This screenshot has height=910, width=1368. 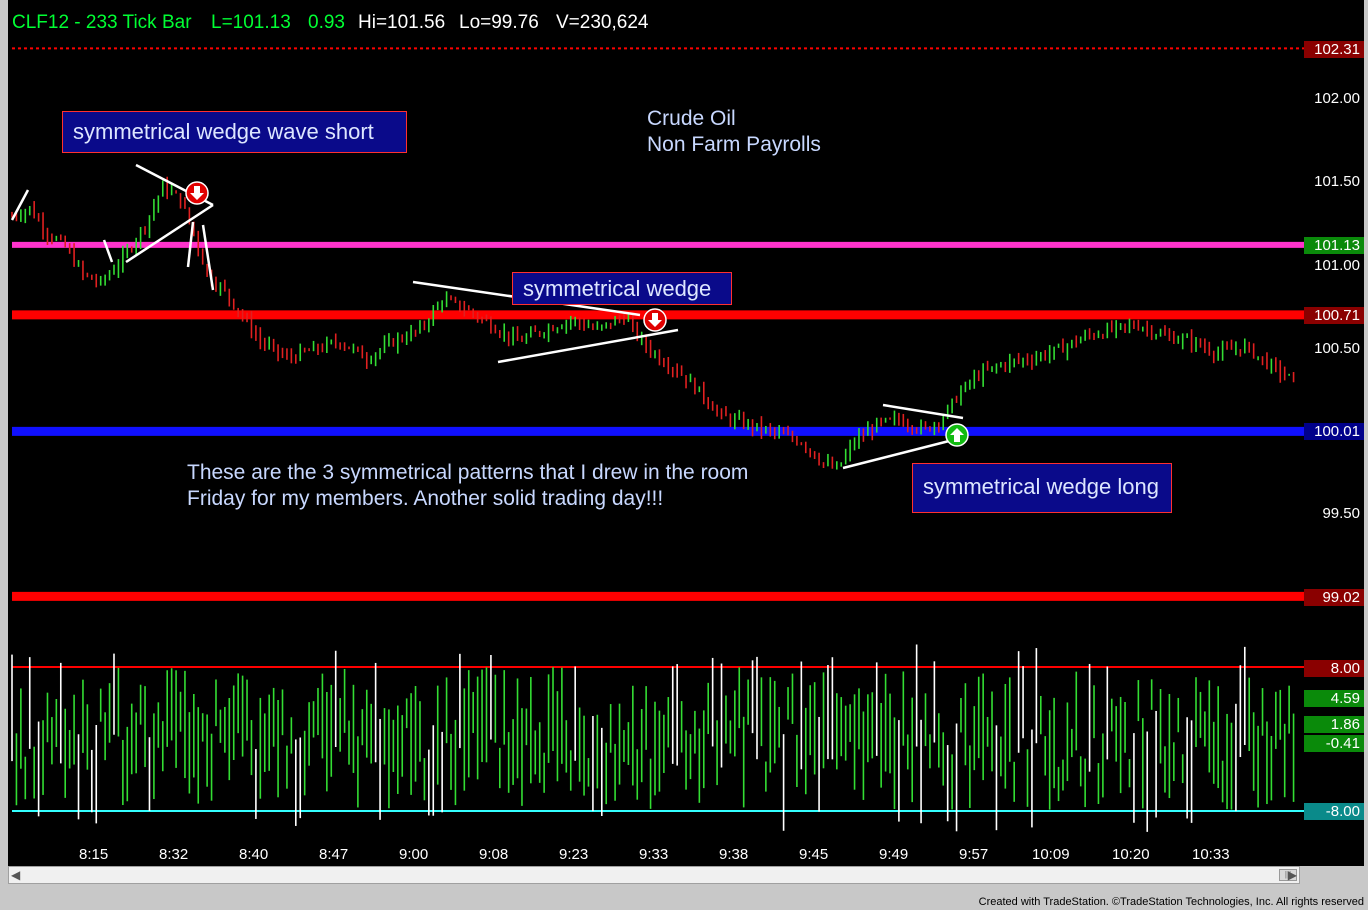 I want to click on osc-tag-1: 4.59, so click(x=1334, y=698).